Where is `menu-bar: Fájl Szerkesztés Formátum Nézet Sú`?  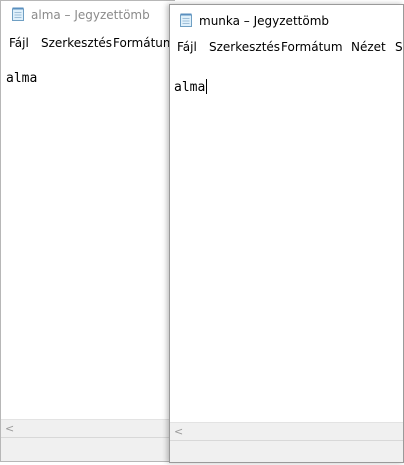 menu-bar: Fájl Szerkesztés Formátum Nézet Sú is located at coordinates (286, 48).